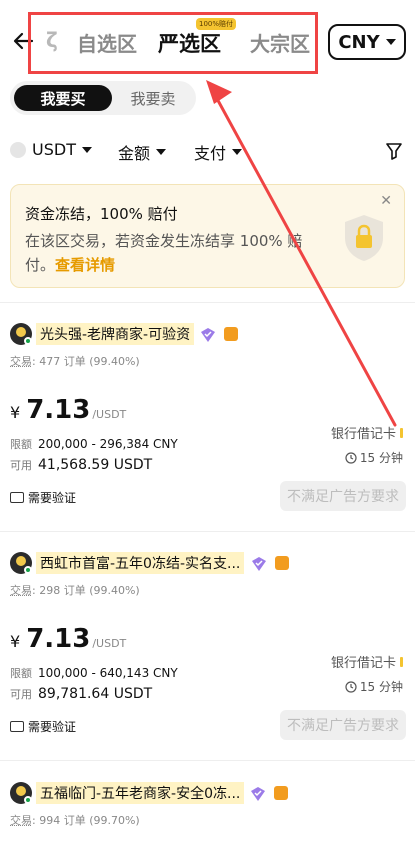 The image size is (415, 862). Describe the element at coordinates (85, 265) in the screenshot. I see `banner-details-link: 查看详情` at that location.